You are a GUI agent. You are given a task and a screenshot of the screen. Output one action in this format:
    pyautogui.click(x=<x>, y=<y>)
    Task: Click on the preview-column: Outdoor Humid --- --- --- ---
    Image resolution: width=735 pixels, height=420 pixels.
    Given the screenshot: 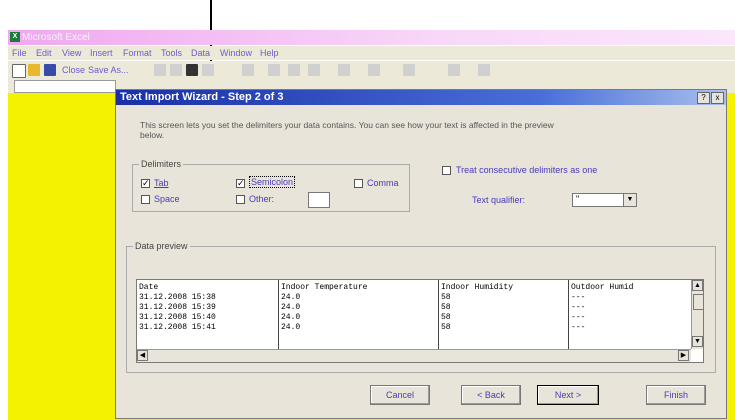 What is the action you would take?
    pyautogui.click(x=602, y=307)
    